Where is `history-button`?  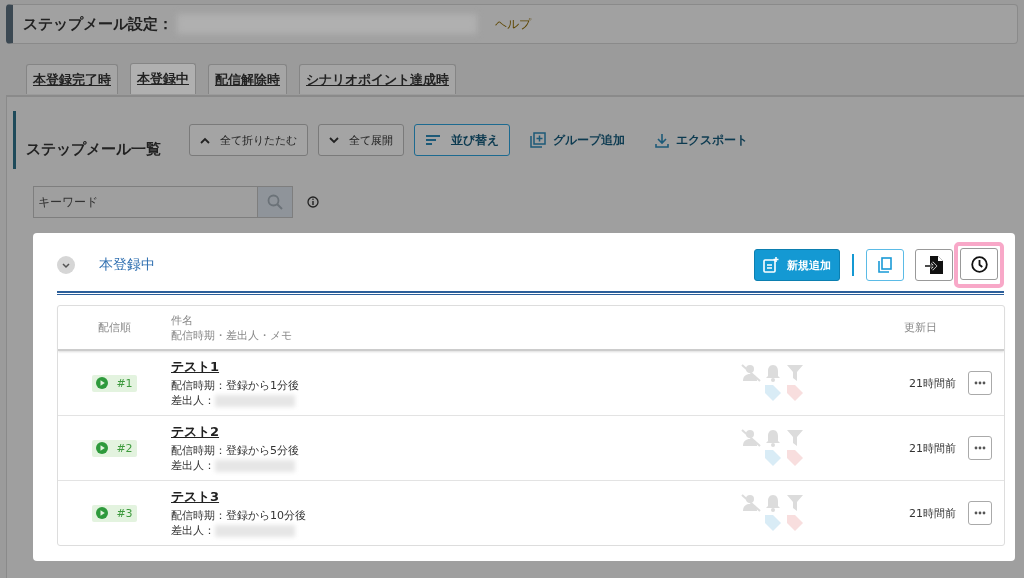
history-button is located at coordinates (979, 264).